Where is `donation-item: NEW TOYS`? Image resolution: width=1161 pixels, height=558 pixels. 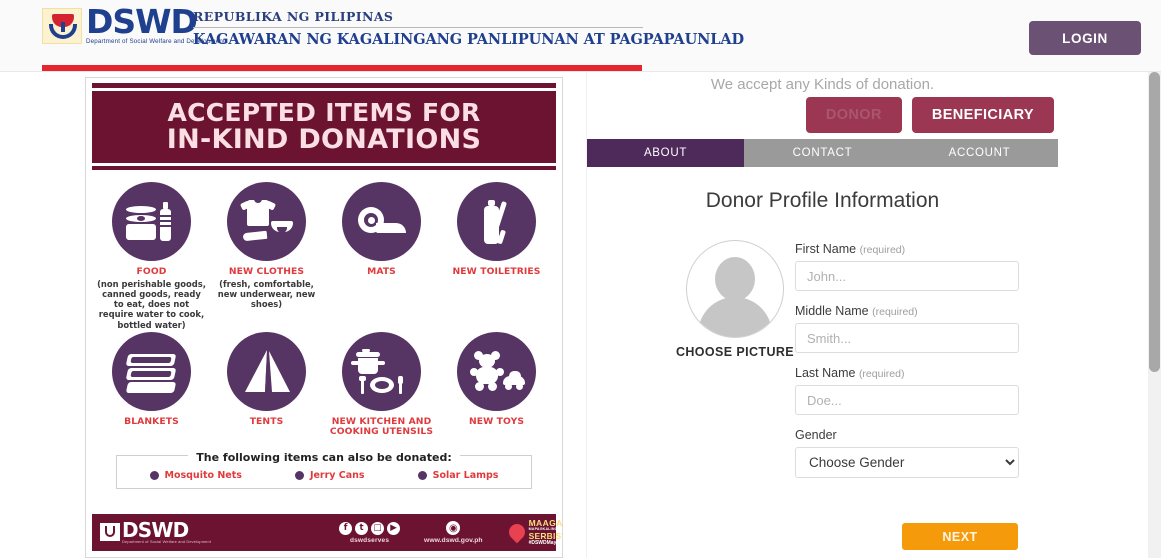
donation-item: NEW TOYS is located at coordinates (496, 385).